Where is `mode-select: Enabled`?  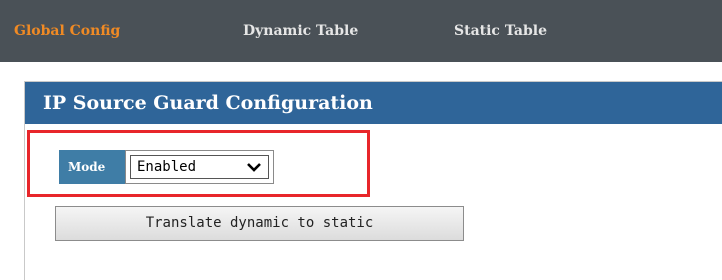 mode-select: Enabled is located at coordinates (199, 167).